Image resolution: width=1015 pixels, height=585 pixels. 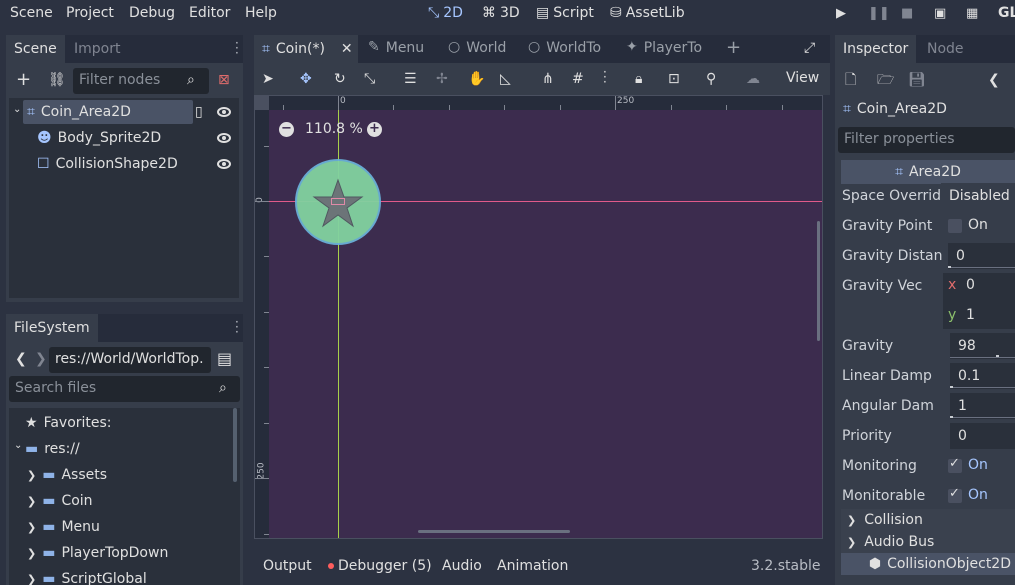 What do you see at coordinates (410, 79) in the screenshot?
I see `list-select-icon: ☰` at bounding box center [410, 79].